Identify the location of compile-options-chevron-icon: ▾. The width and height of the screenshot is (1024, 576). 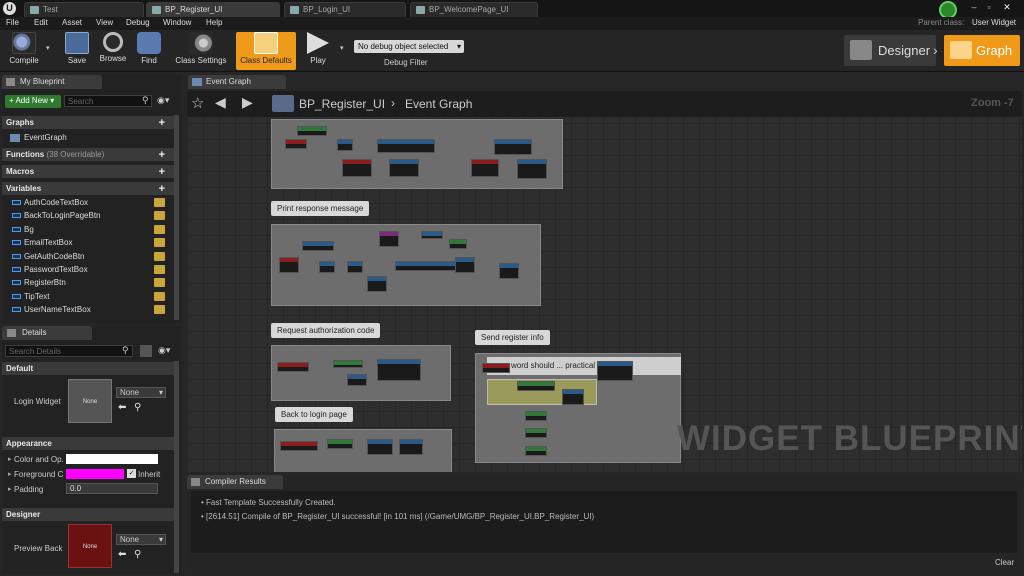
(48, 48).